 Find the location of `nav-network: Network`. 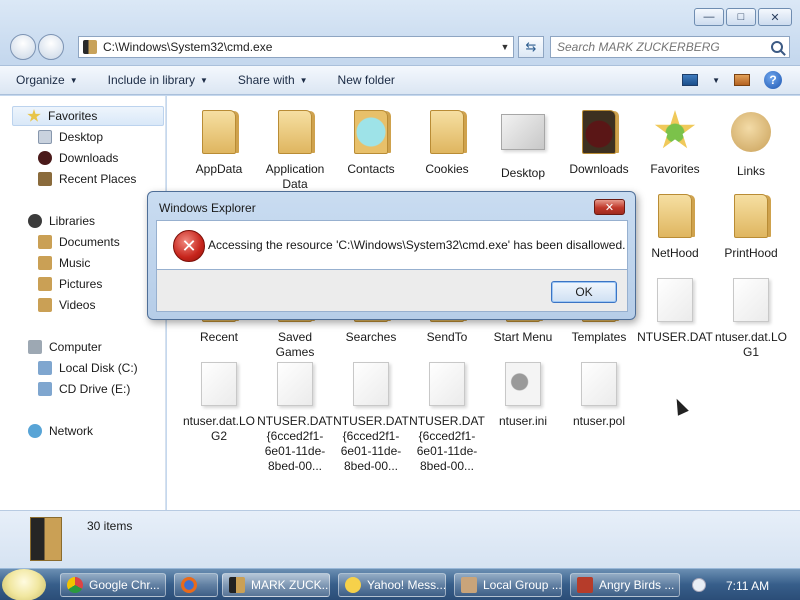

nav-network: Network is located at coordinates (60, 431).